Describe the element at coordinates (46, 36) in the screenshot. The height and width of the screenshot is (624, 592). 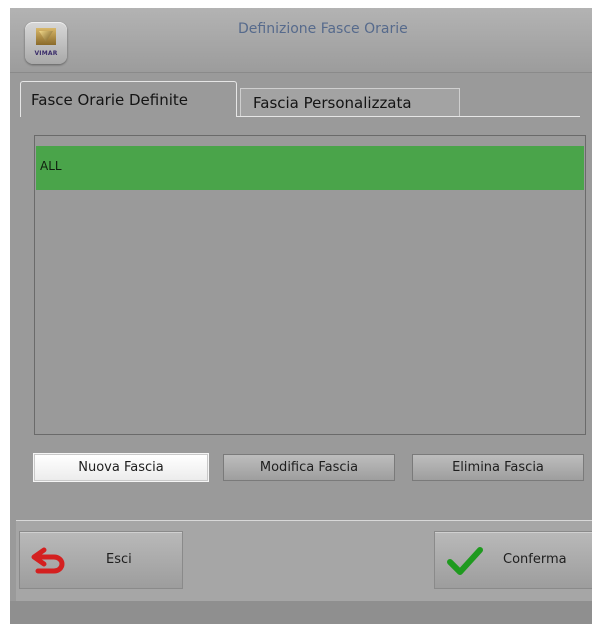
I see `logo-emblem-icon` at that location.